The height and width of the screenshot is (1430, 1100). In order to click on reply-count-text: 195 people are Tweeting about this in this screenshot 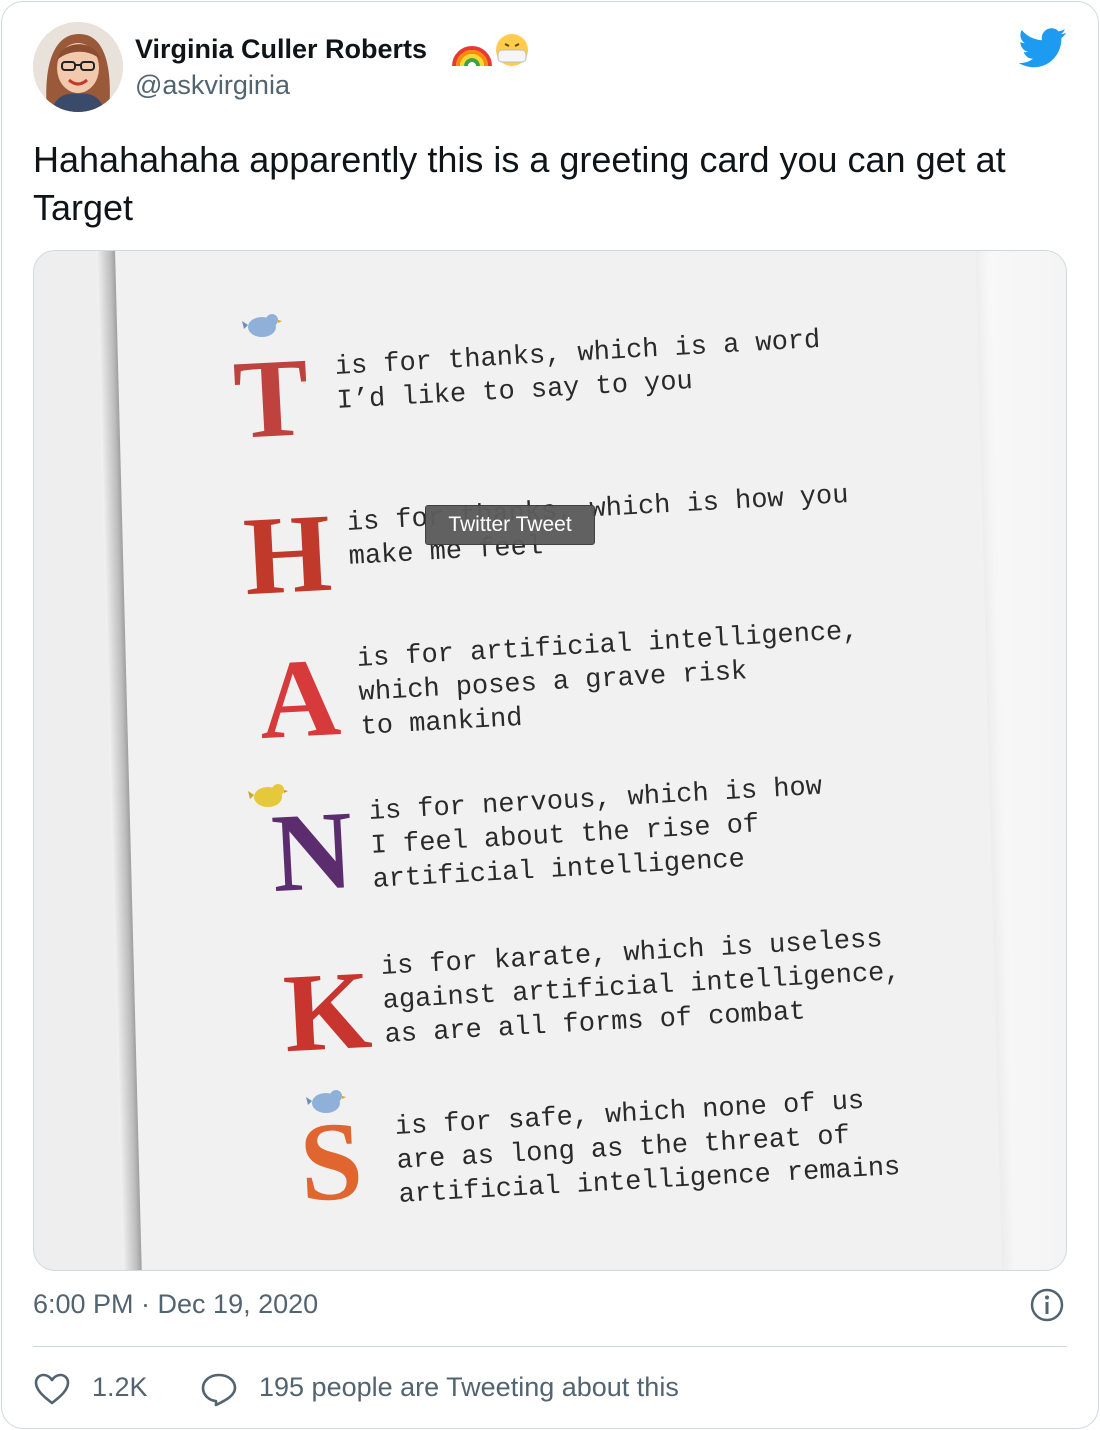, I will do `click(469, 1387)`.